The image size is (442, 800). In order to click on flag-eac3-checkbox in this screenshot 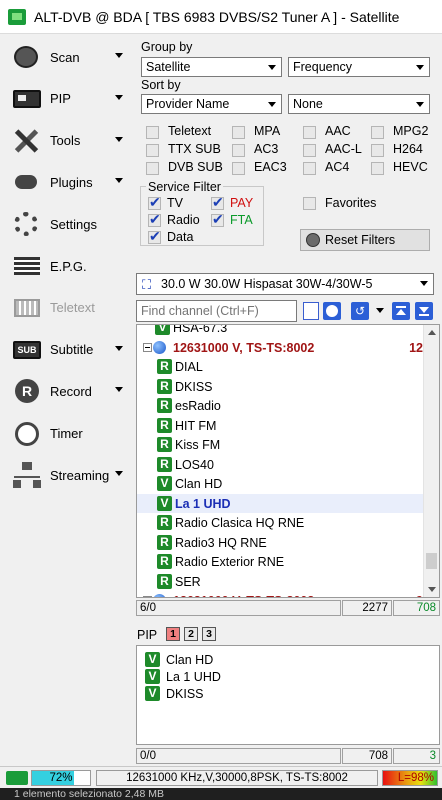, I will do `click(238, 168)`.